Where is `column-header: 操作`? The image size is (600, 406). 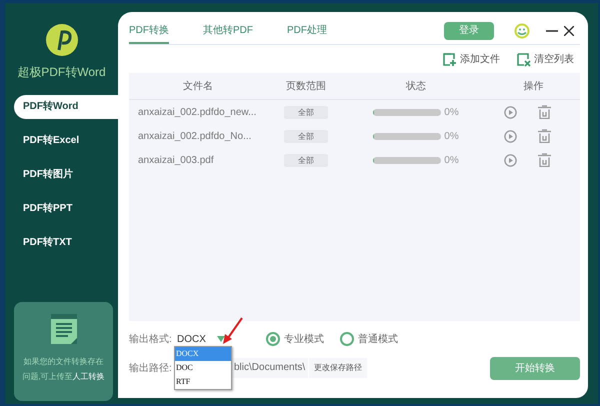 column-header: 操作 is located at coordinates (533, 86).